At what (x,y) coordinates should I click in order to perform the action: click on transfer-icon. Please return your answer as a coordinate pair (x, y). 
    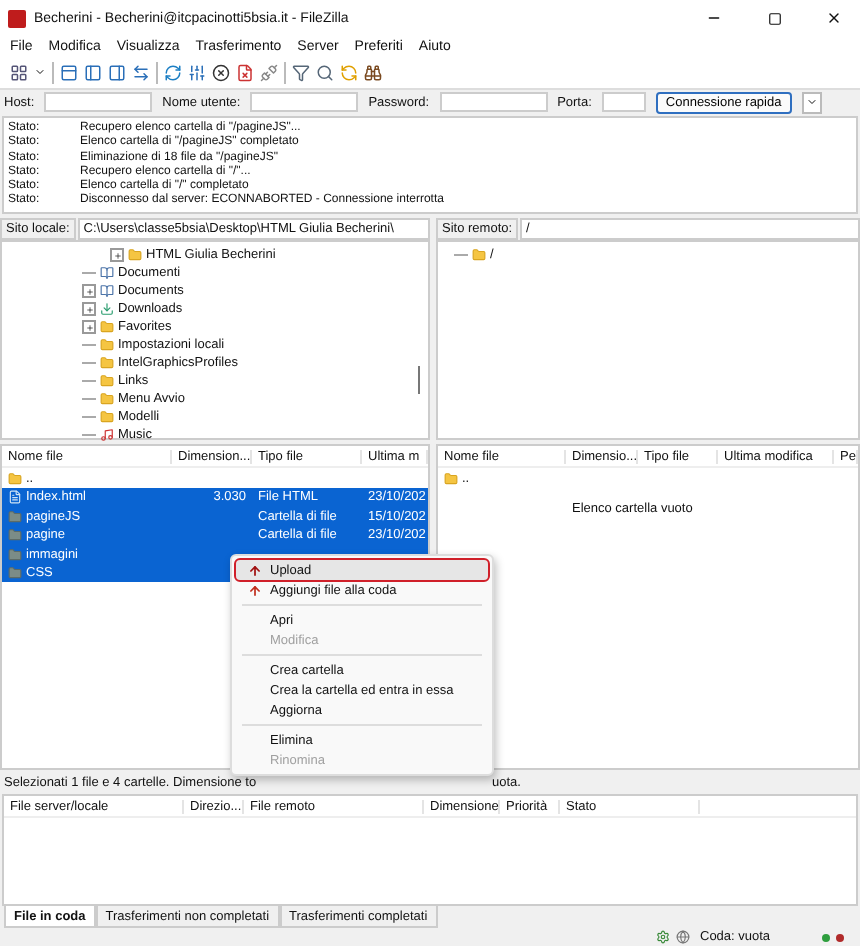
    Looking at the image, I should click on (141, 72).